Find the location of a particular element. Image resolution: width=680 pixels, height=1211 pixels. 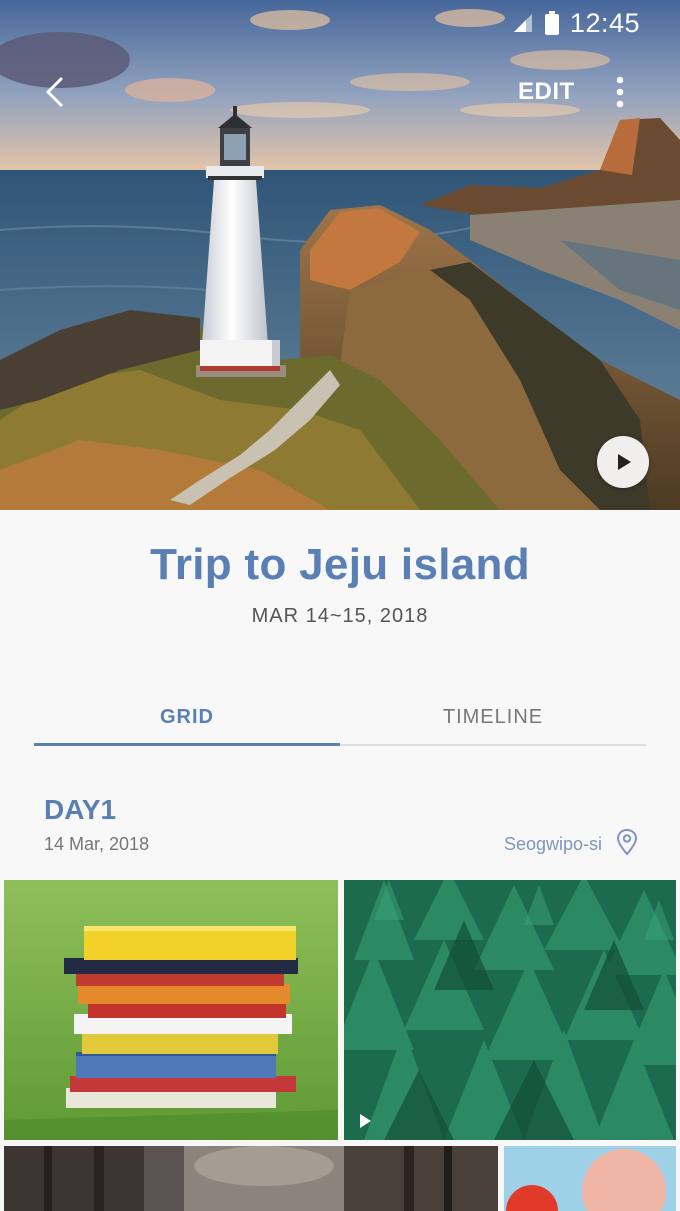

location-pin-icon is located at coordinates (627, 842).